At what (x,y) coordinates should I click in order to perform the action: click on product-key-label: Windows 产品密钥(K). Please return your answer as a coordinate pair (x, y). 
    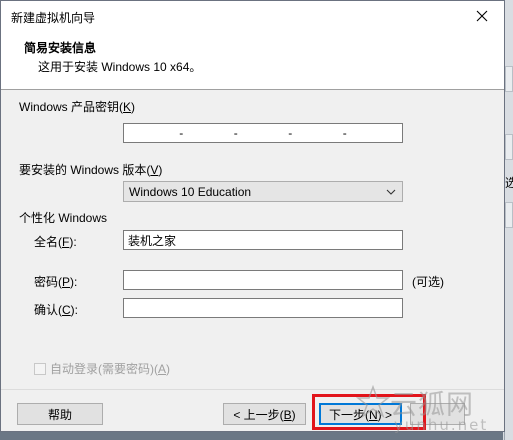
    Looking at the image, I should click on (77, 107).